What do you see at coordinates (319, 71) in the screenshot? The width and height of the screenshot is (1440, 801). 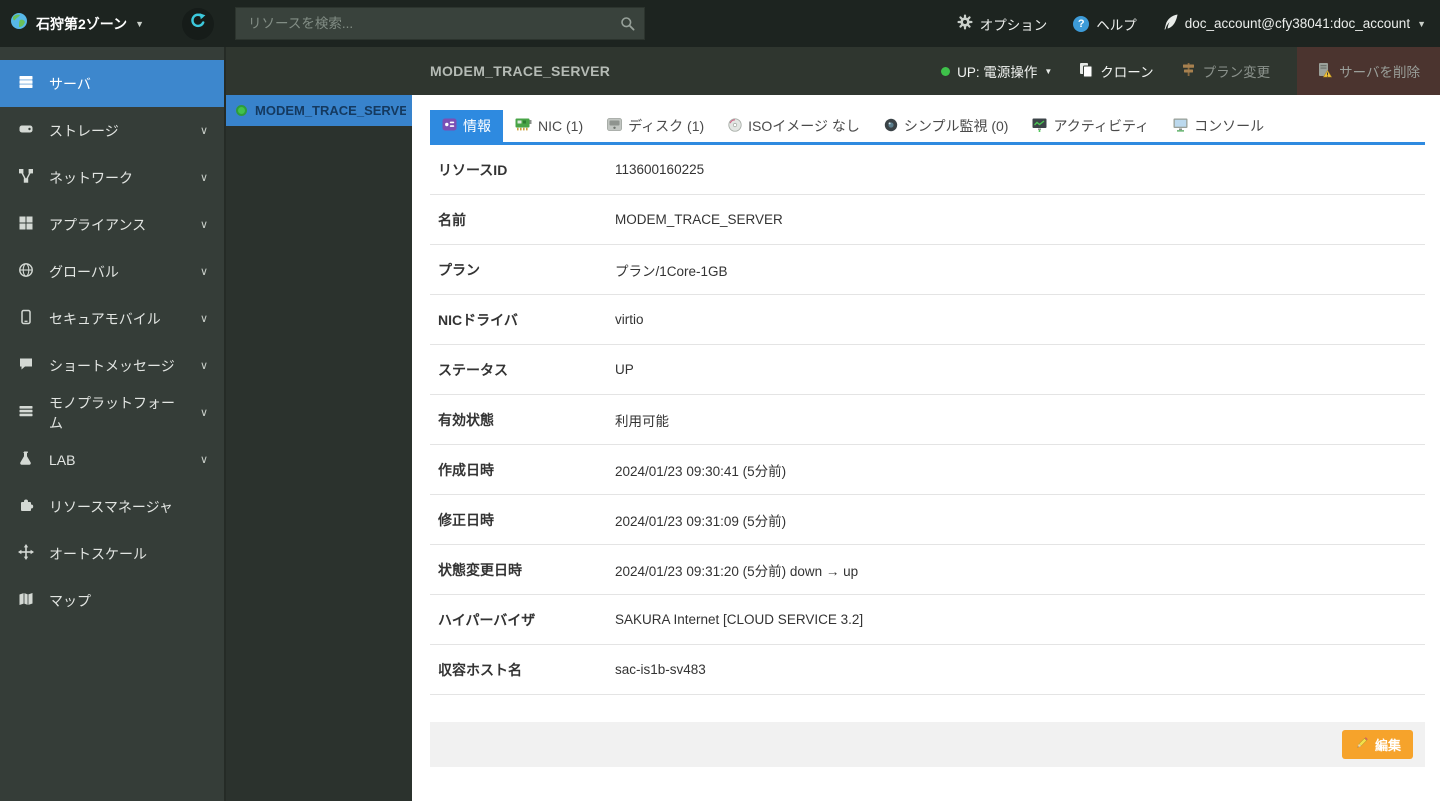 I see `list-pane-header` at bounding box center [319, 71].